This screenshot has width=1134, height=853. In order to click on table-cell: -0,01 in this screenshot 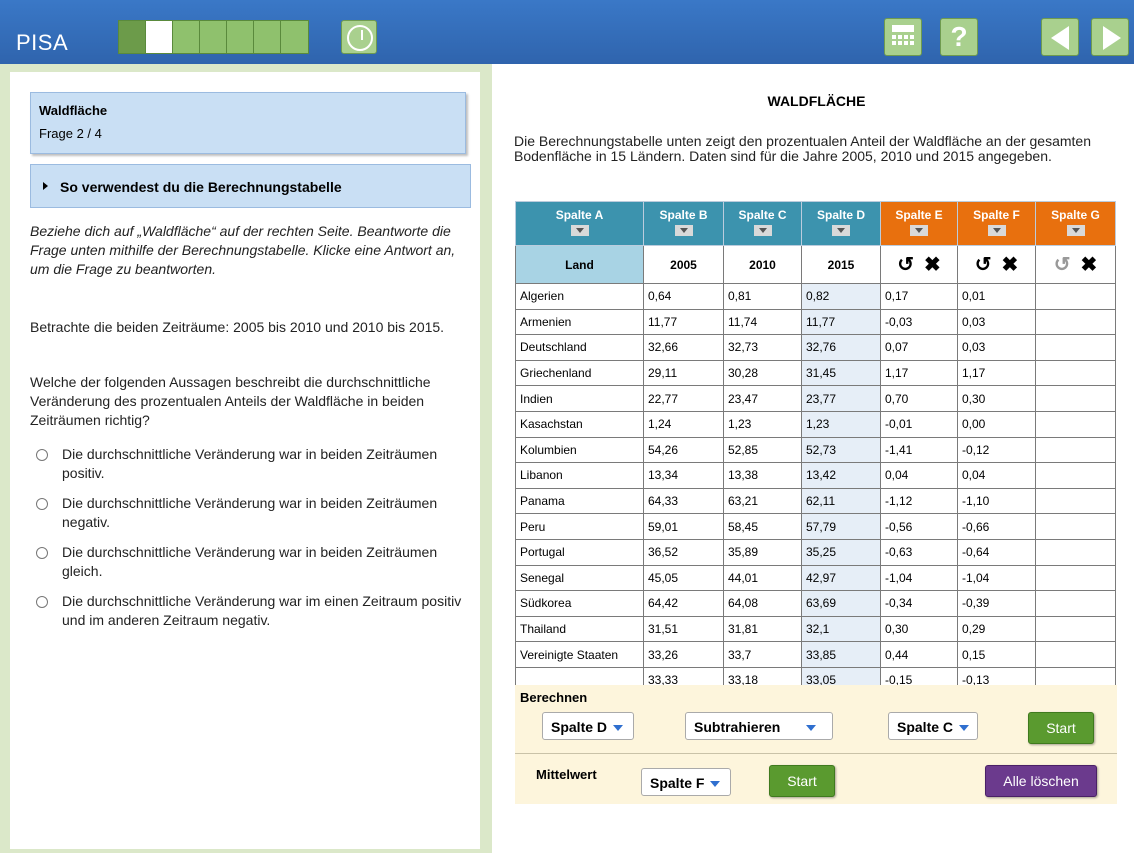, I will do `click(919, 424)`.